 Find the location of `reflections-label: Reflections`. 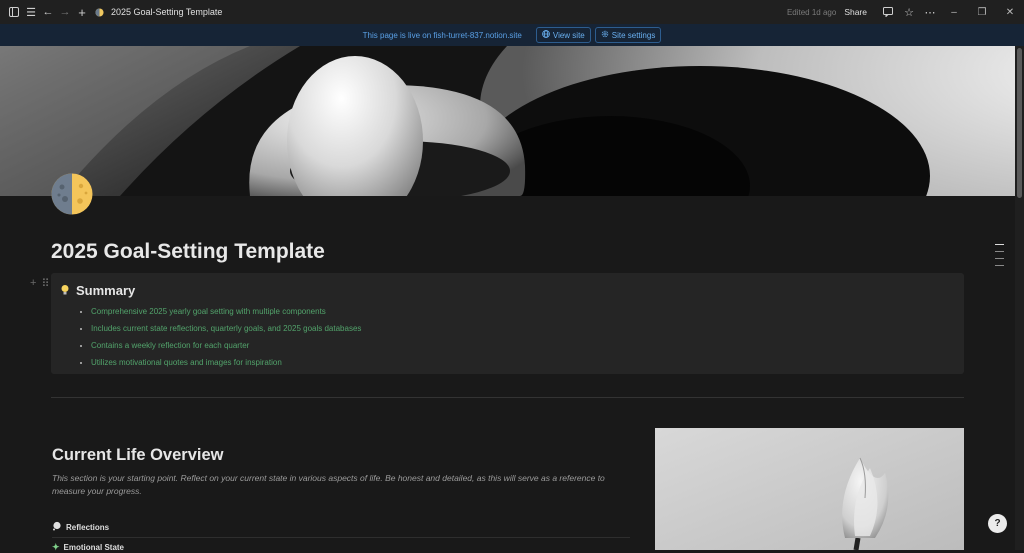

reflections-label: Reflections is located at coordinates (88, 527).